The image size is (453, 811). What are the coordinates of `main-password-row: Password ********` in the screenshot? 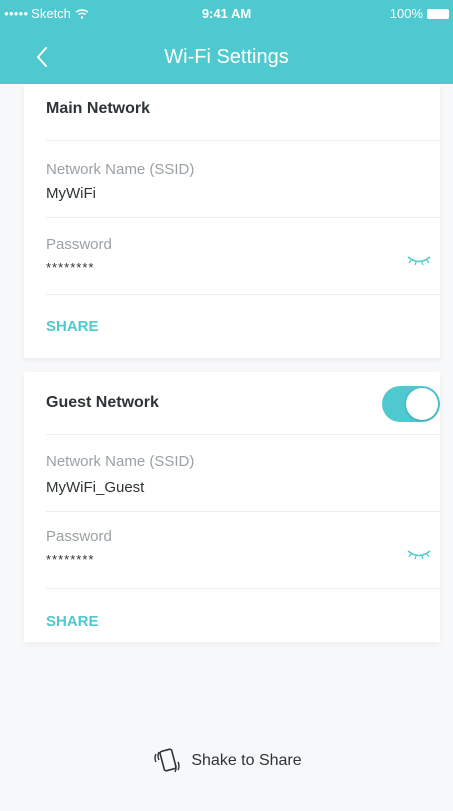 It's located at (243, 256).